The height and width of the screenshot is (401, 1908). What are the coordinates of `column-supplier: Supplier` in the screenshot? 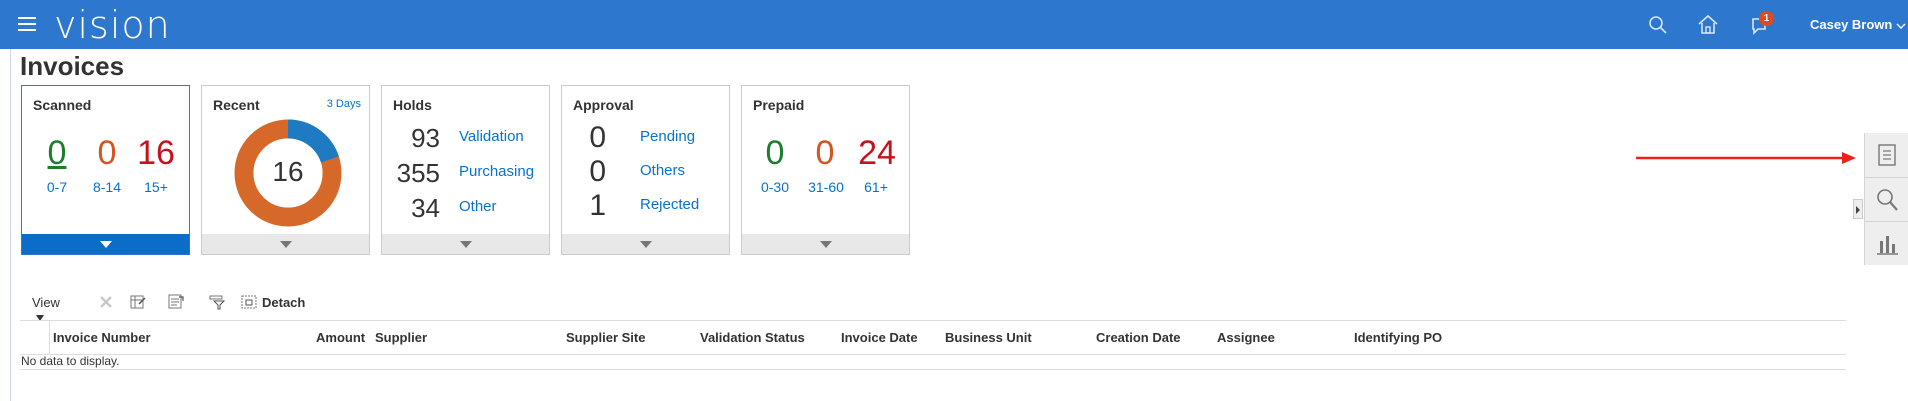 It's located at (401, 337).